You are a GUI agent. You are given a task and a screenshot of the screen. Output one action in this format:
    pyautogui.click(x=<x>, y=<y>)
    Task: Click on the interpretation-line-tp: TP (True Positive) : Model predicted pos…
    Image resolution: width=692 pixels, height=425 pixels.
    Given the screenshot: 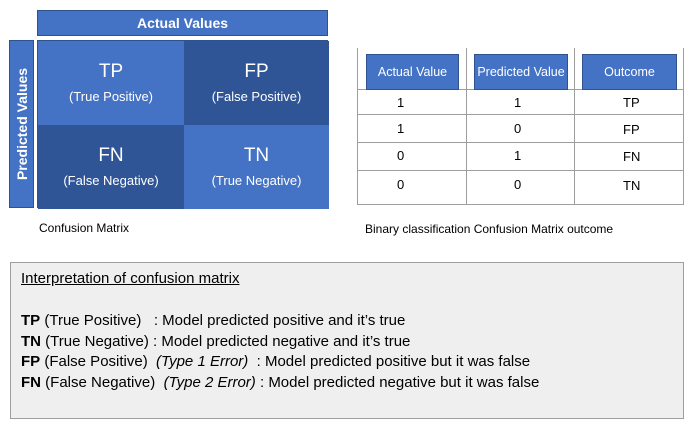 What is the action you would take?
    pyautogui.click(x=213, y=320)
    